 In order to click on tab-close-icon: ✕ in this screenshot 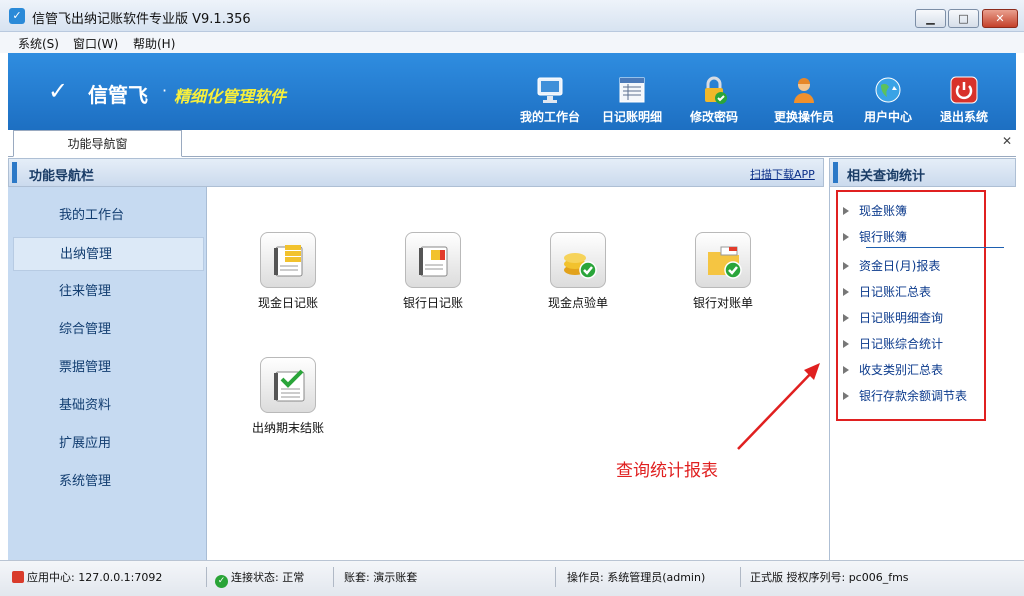, I will do `click(1007, 141)`.